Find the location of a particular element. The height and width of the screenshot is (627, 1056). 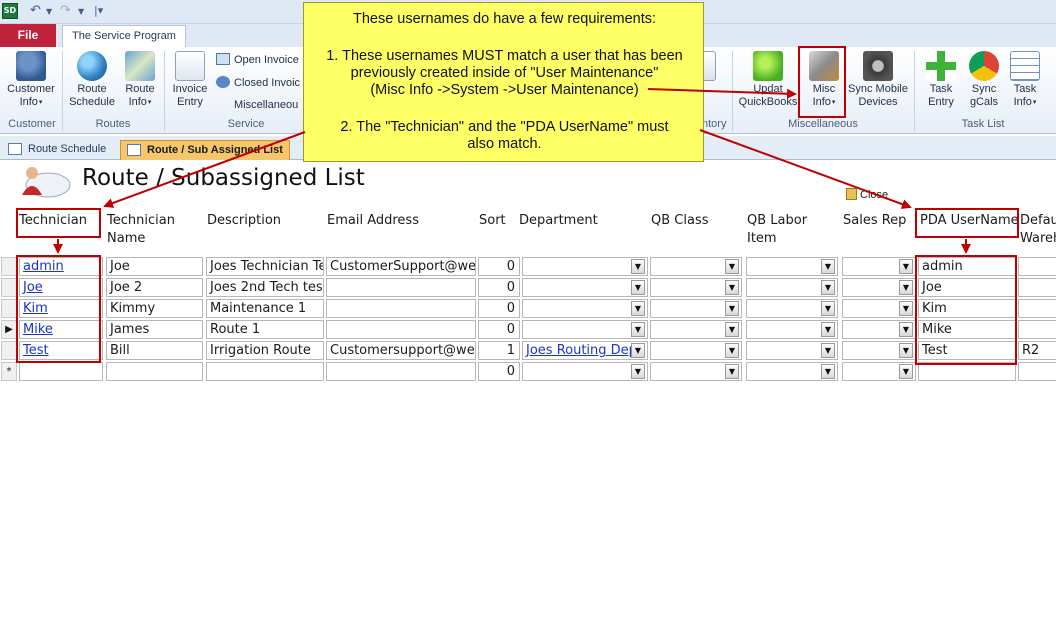

closed-invoice-button: Closed Invoic is located at coordinates (258, 83).